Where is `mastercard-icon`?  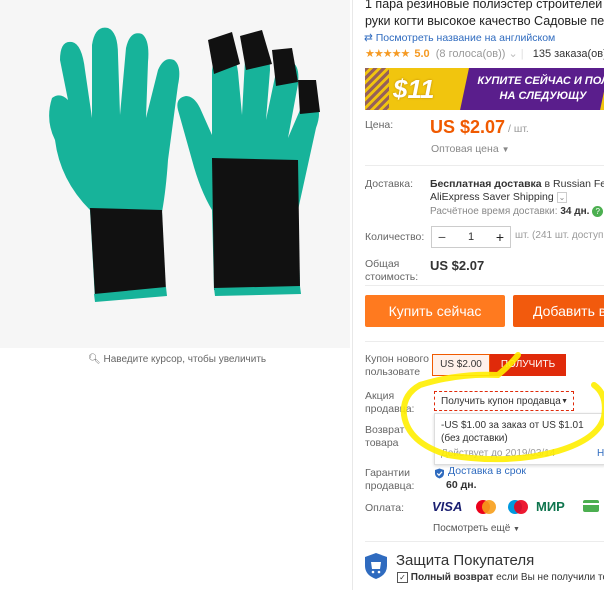
mastercard-icon is located at coordinates (486, 507).